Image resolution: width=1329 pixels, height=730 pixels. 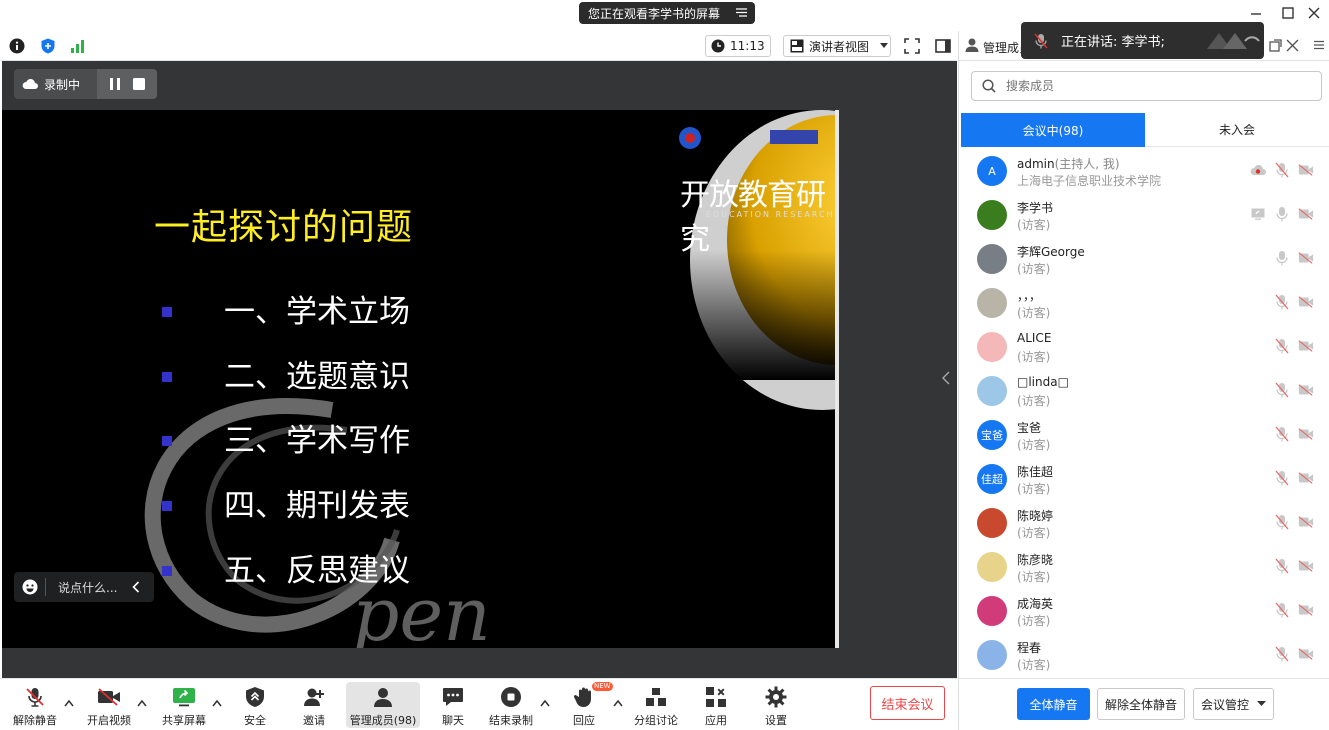 What do you see at coordinates (1233, 704) in the screenshot?
I see `meeting-control-dropdown: 会议管控` at bounding box center [1233, 704].